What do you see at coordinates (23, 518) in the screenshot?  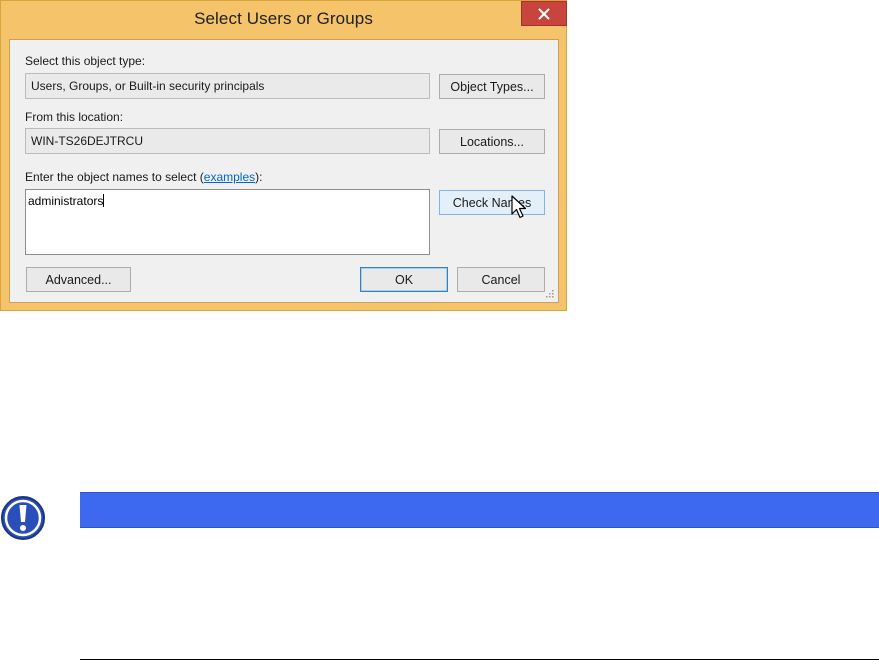 I see `important-exclamation-icon` at bounding box center [23, 518].